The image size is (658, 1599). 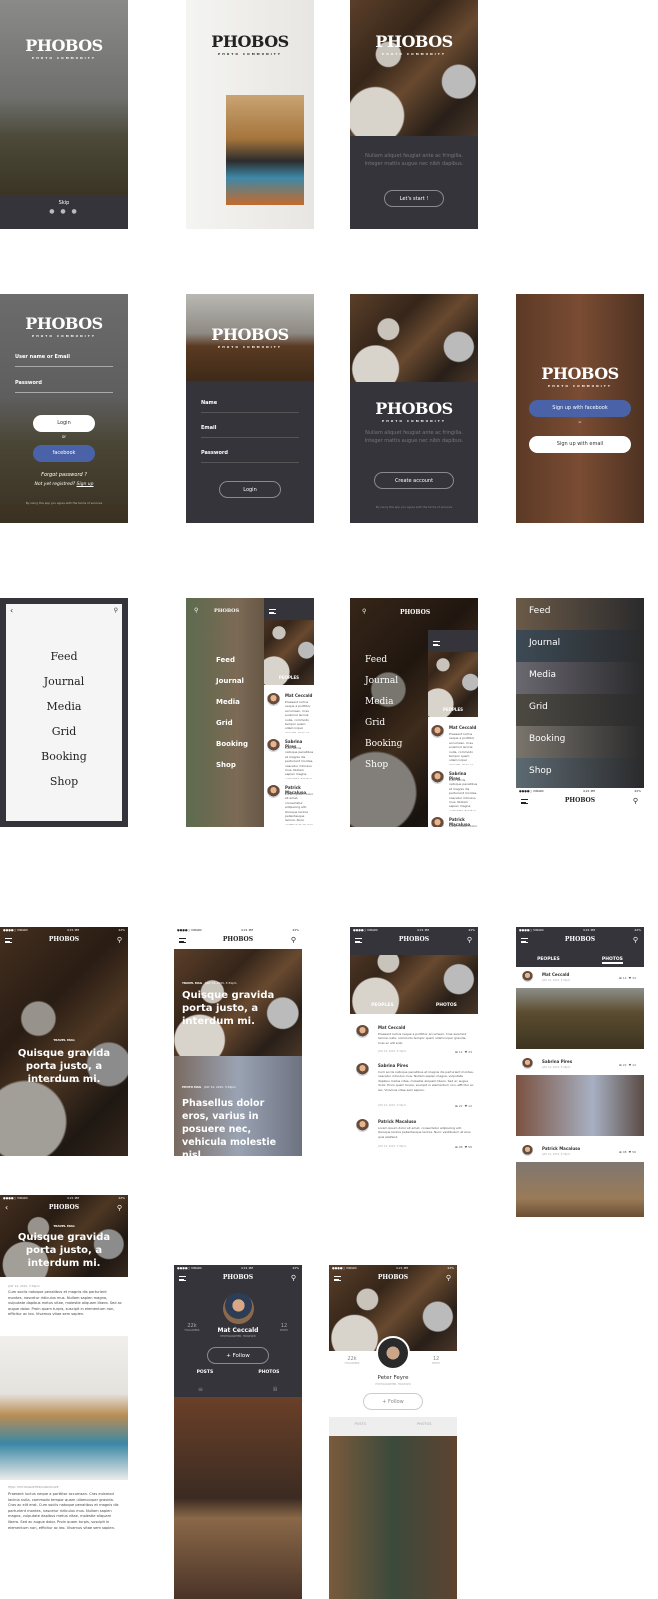 I want to click on menu-item-journal: Journal, so click(x=64, y=681).